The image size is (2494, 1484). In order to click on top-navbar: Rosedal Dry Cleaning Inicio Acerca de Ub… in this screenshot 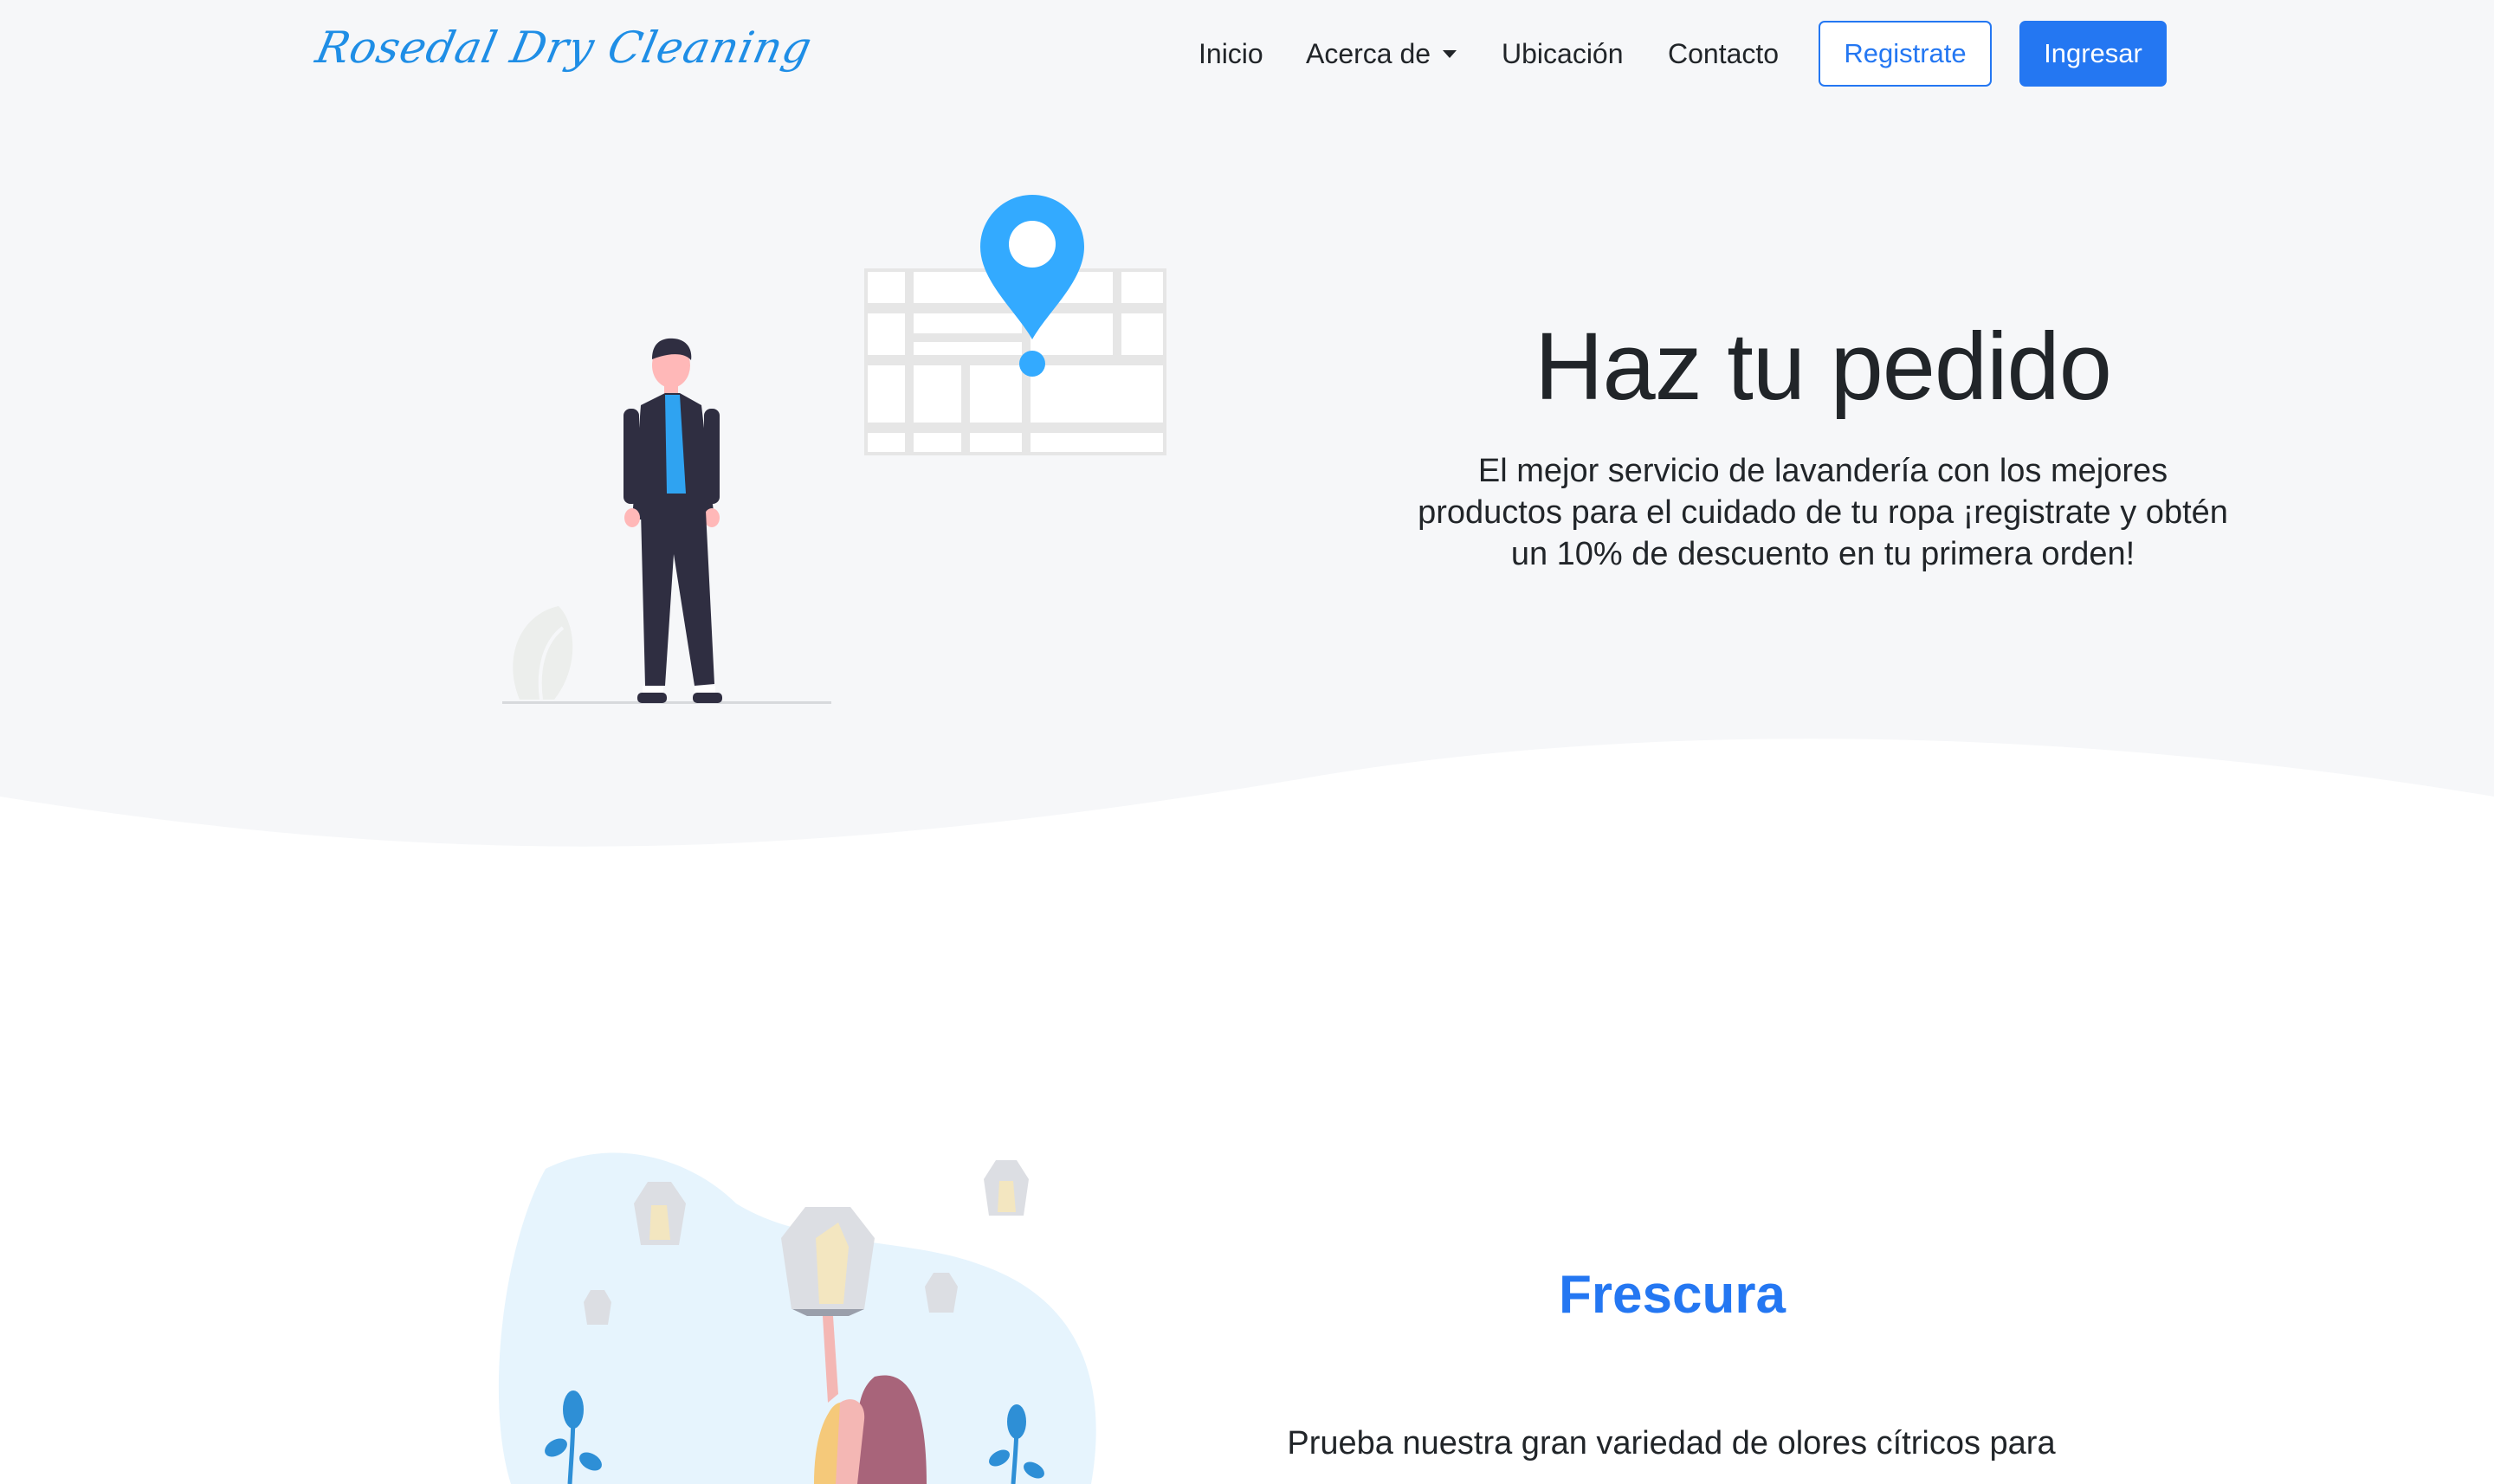, I will do `click(1247, 56)`.